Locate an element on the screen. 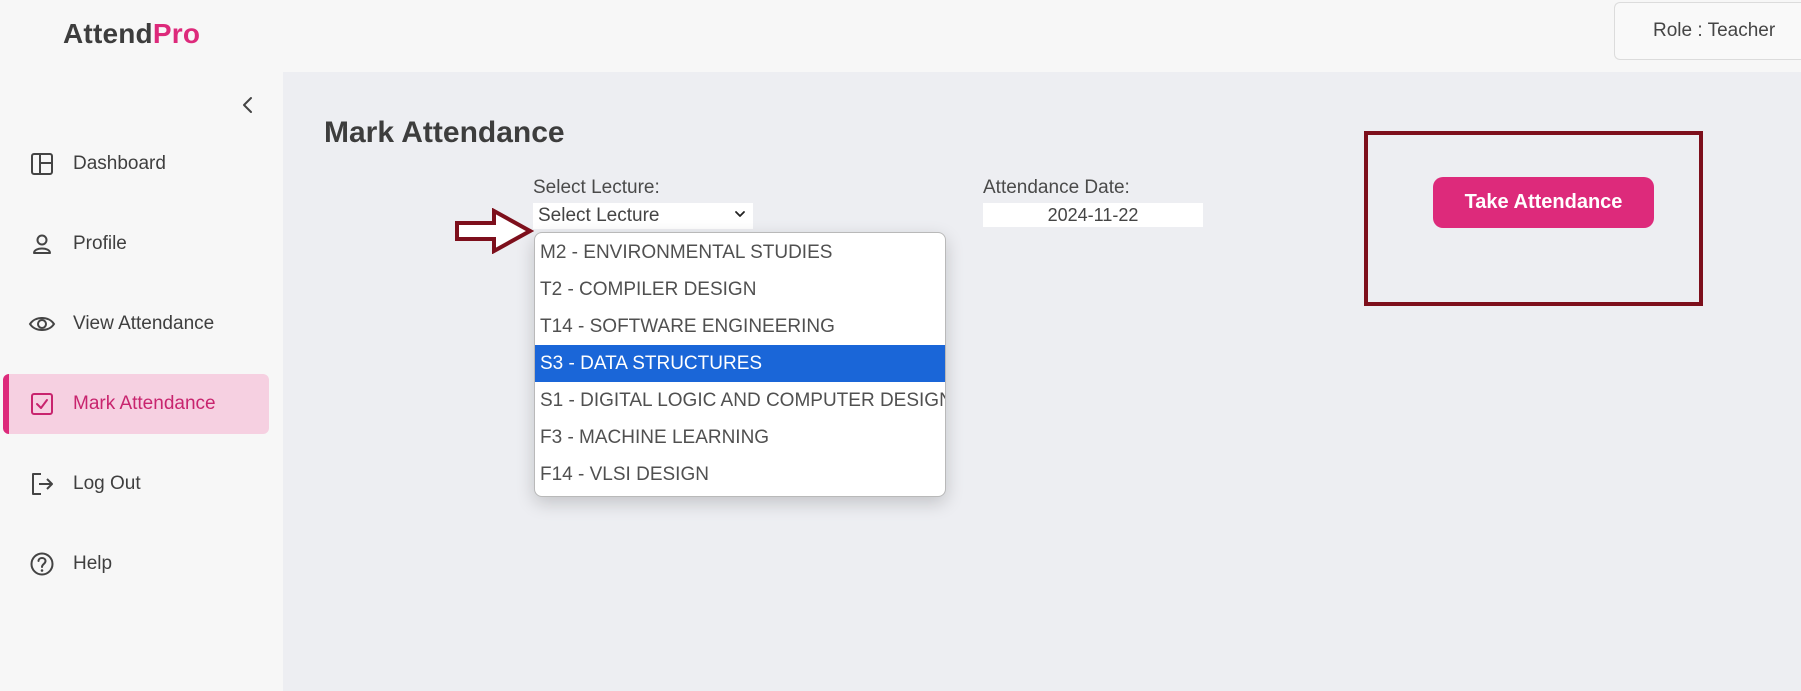 The image size is (1801, 691). sidebar-item-log-out: Log Out is located at coordinates (133, 484).